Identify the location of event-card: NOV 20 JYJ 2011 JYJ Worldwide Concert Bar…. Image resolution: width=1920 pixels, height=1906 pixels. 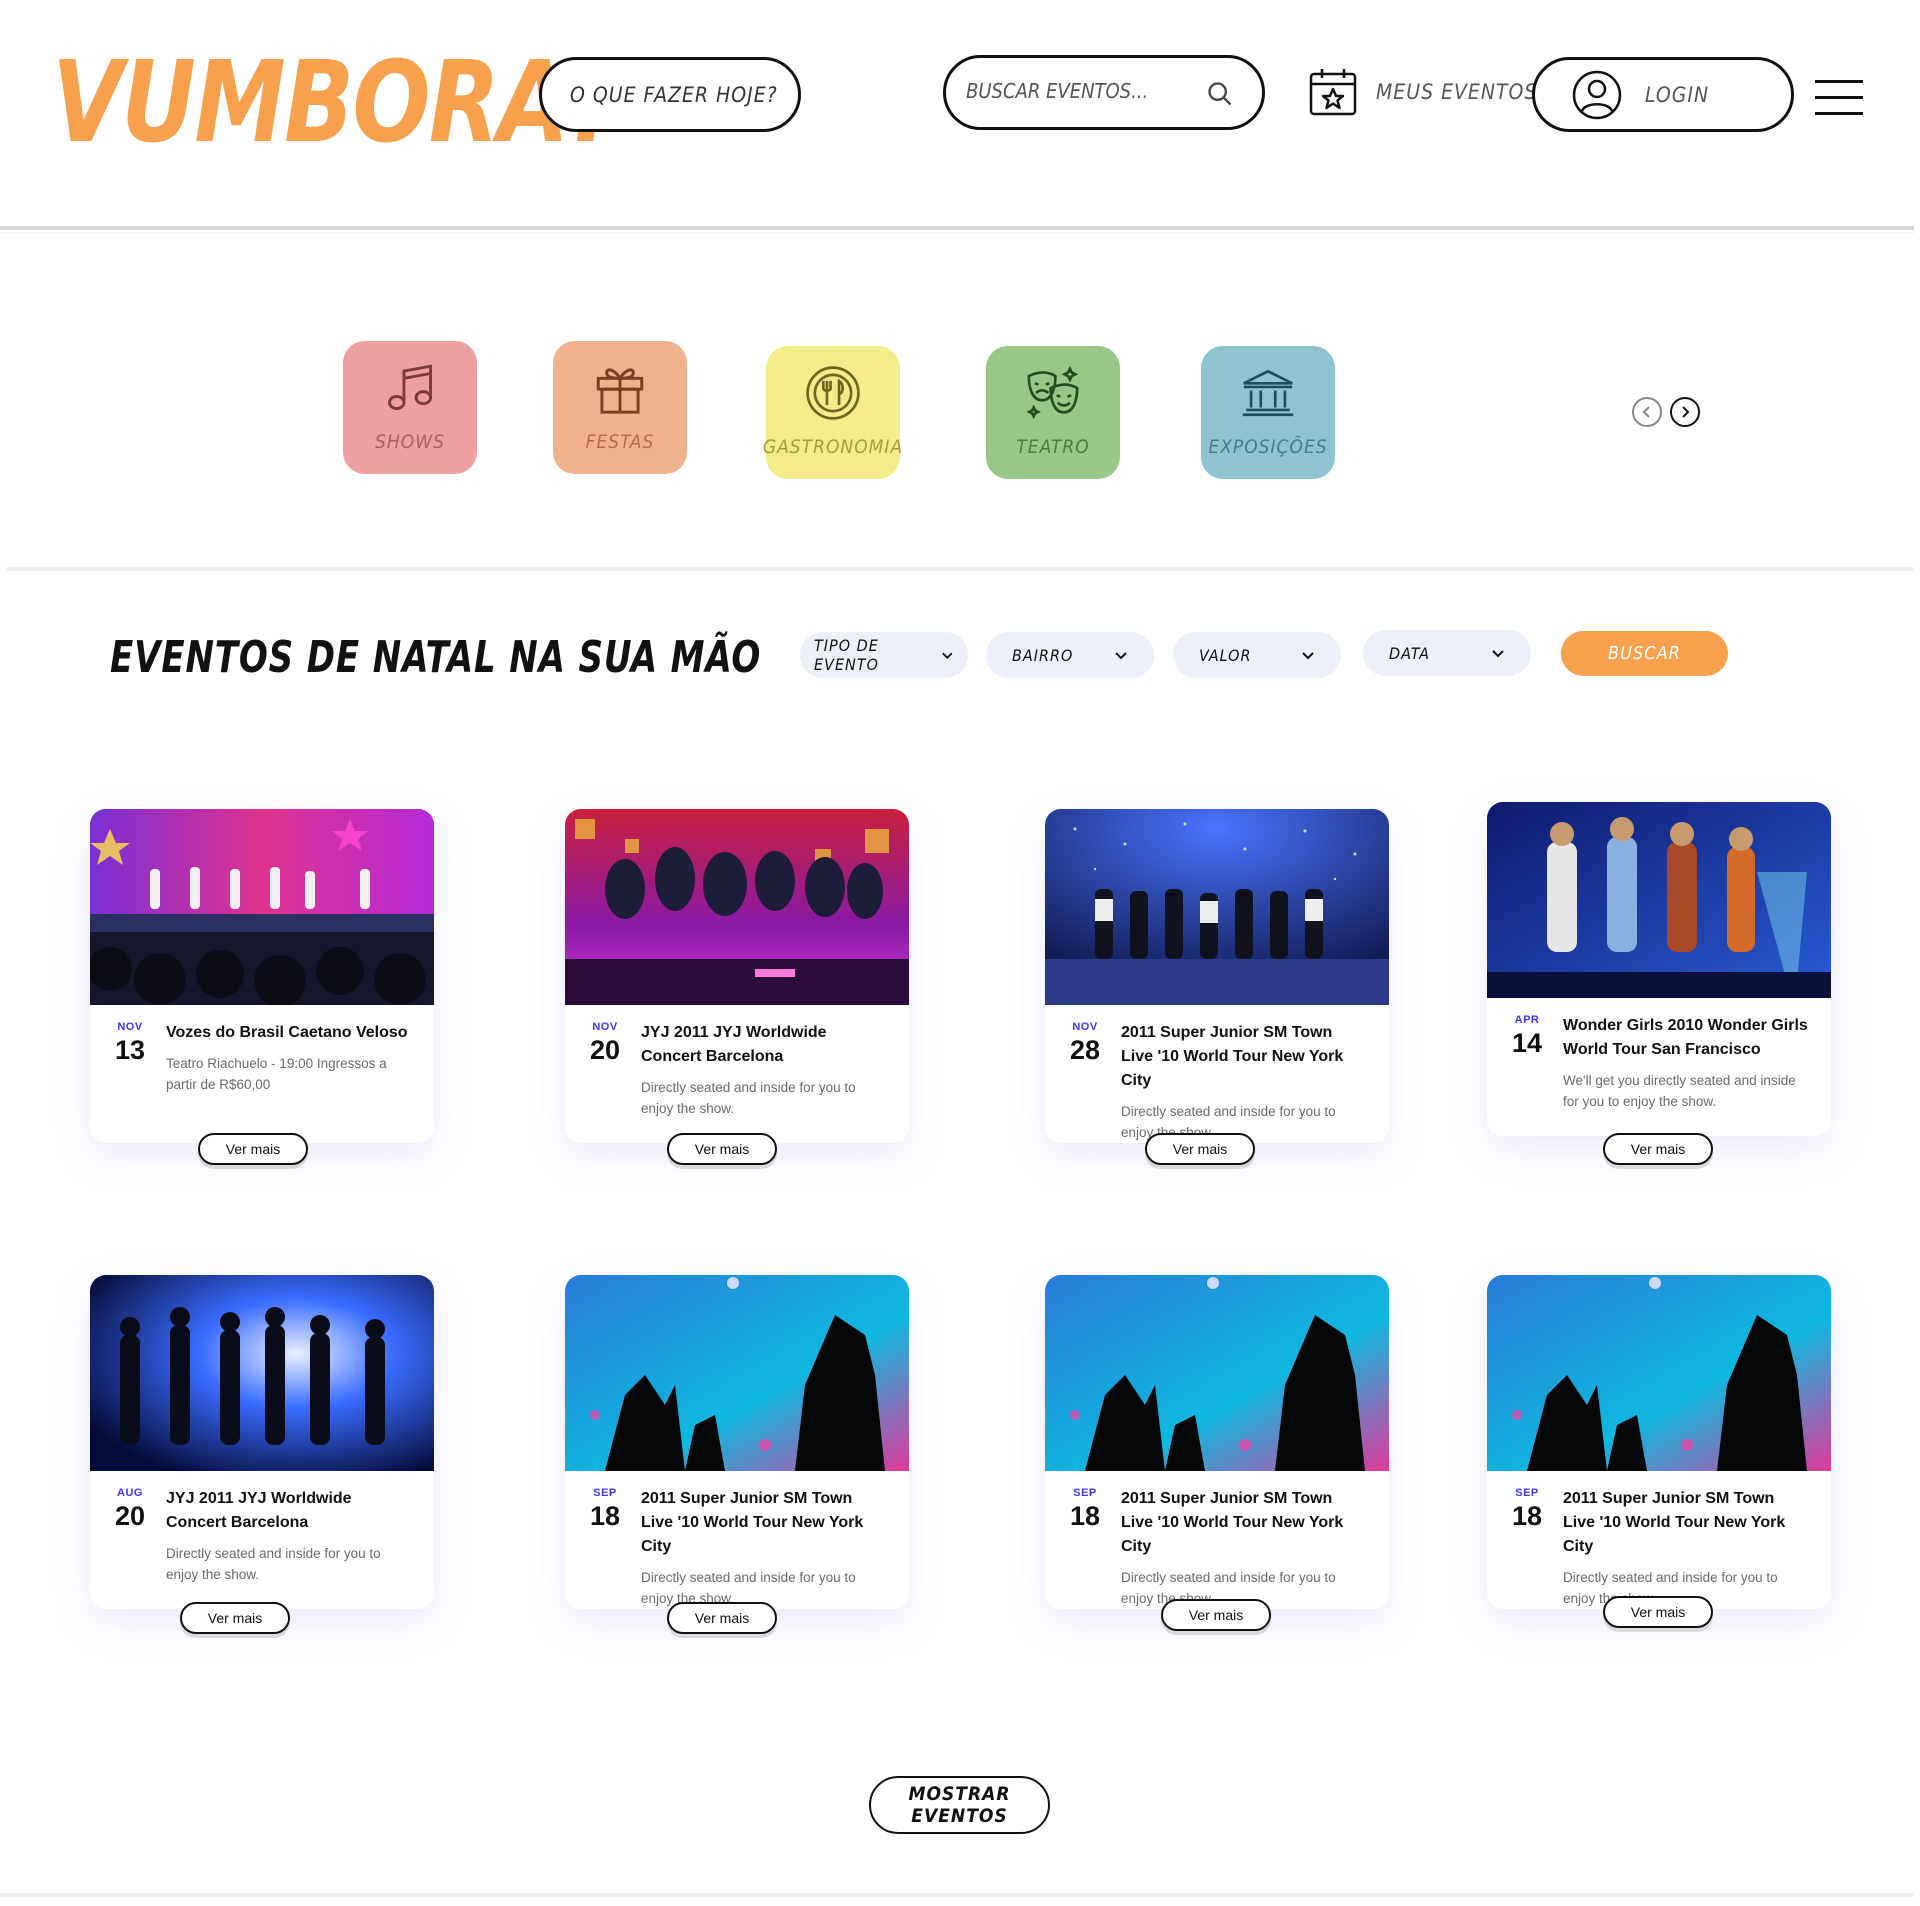
(737, 987).